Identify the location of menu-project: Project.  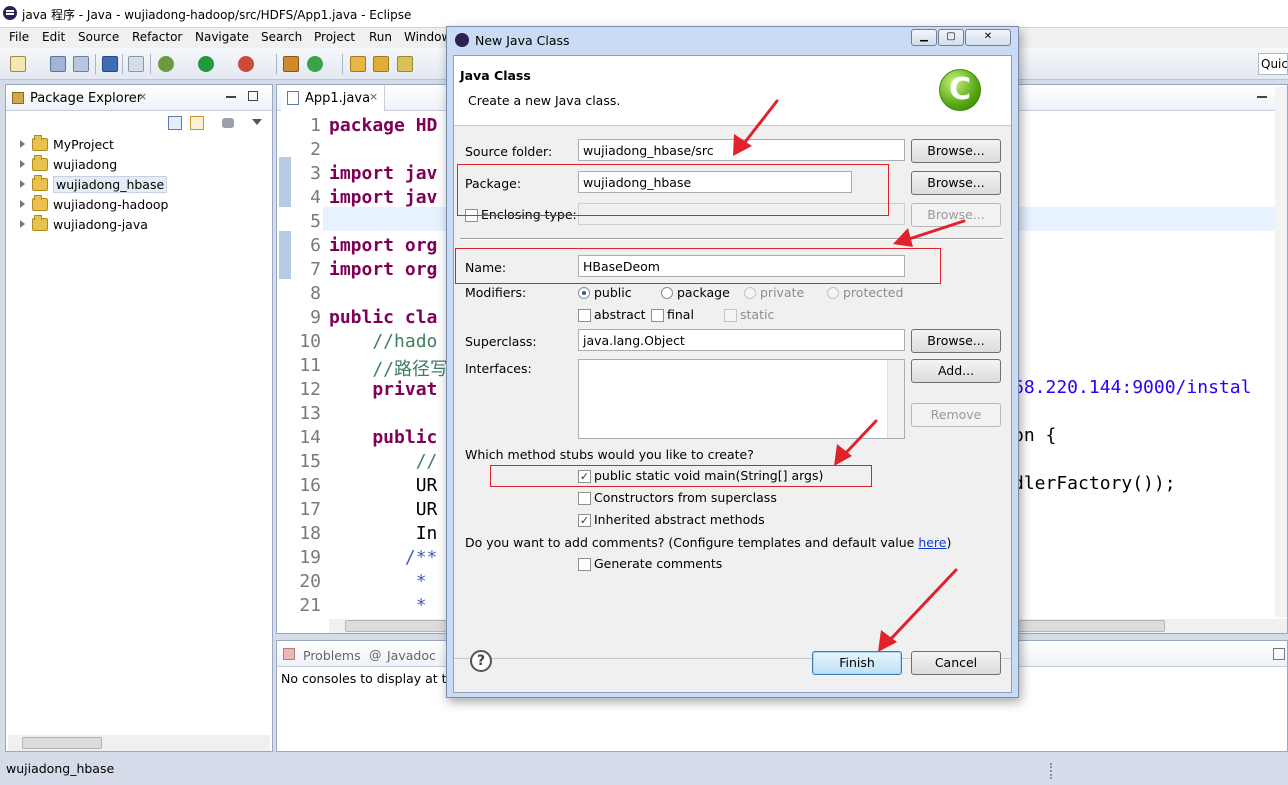
(334, 37).